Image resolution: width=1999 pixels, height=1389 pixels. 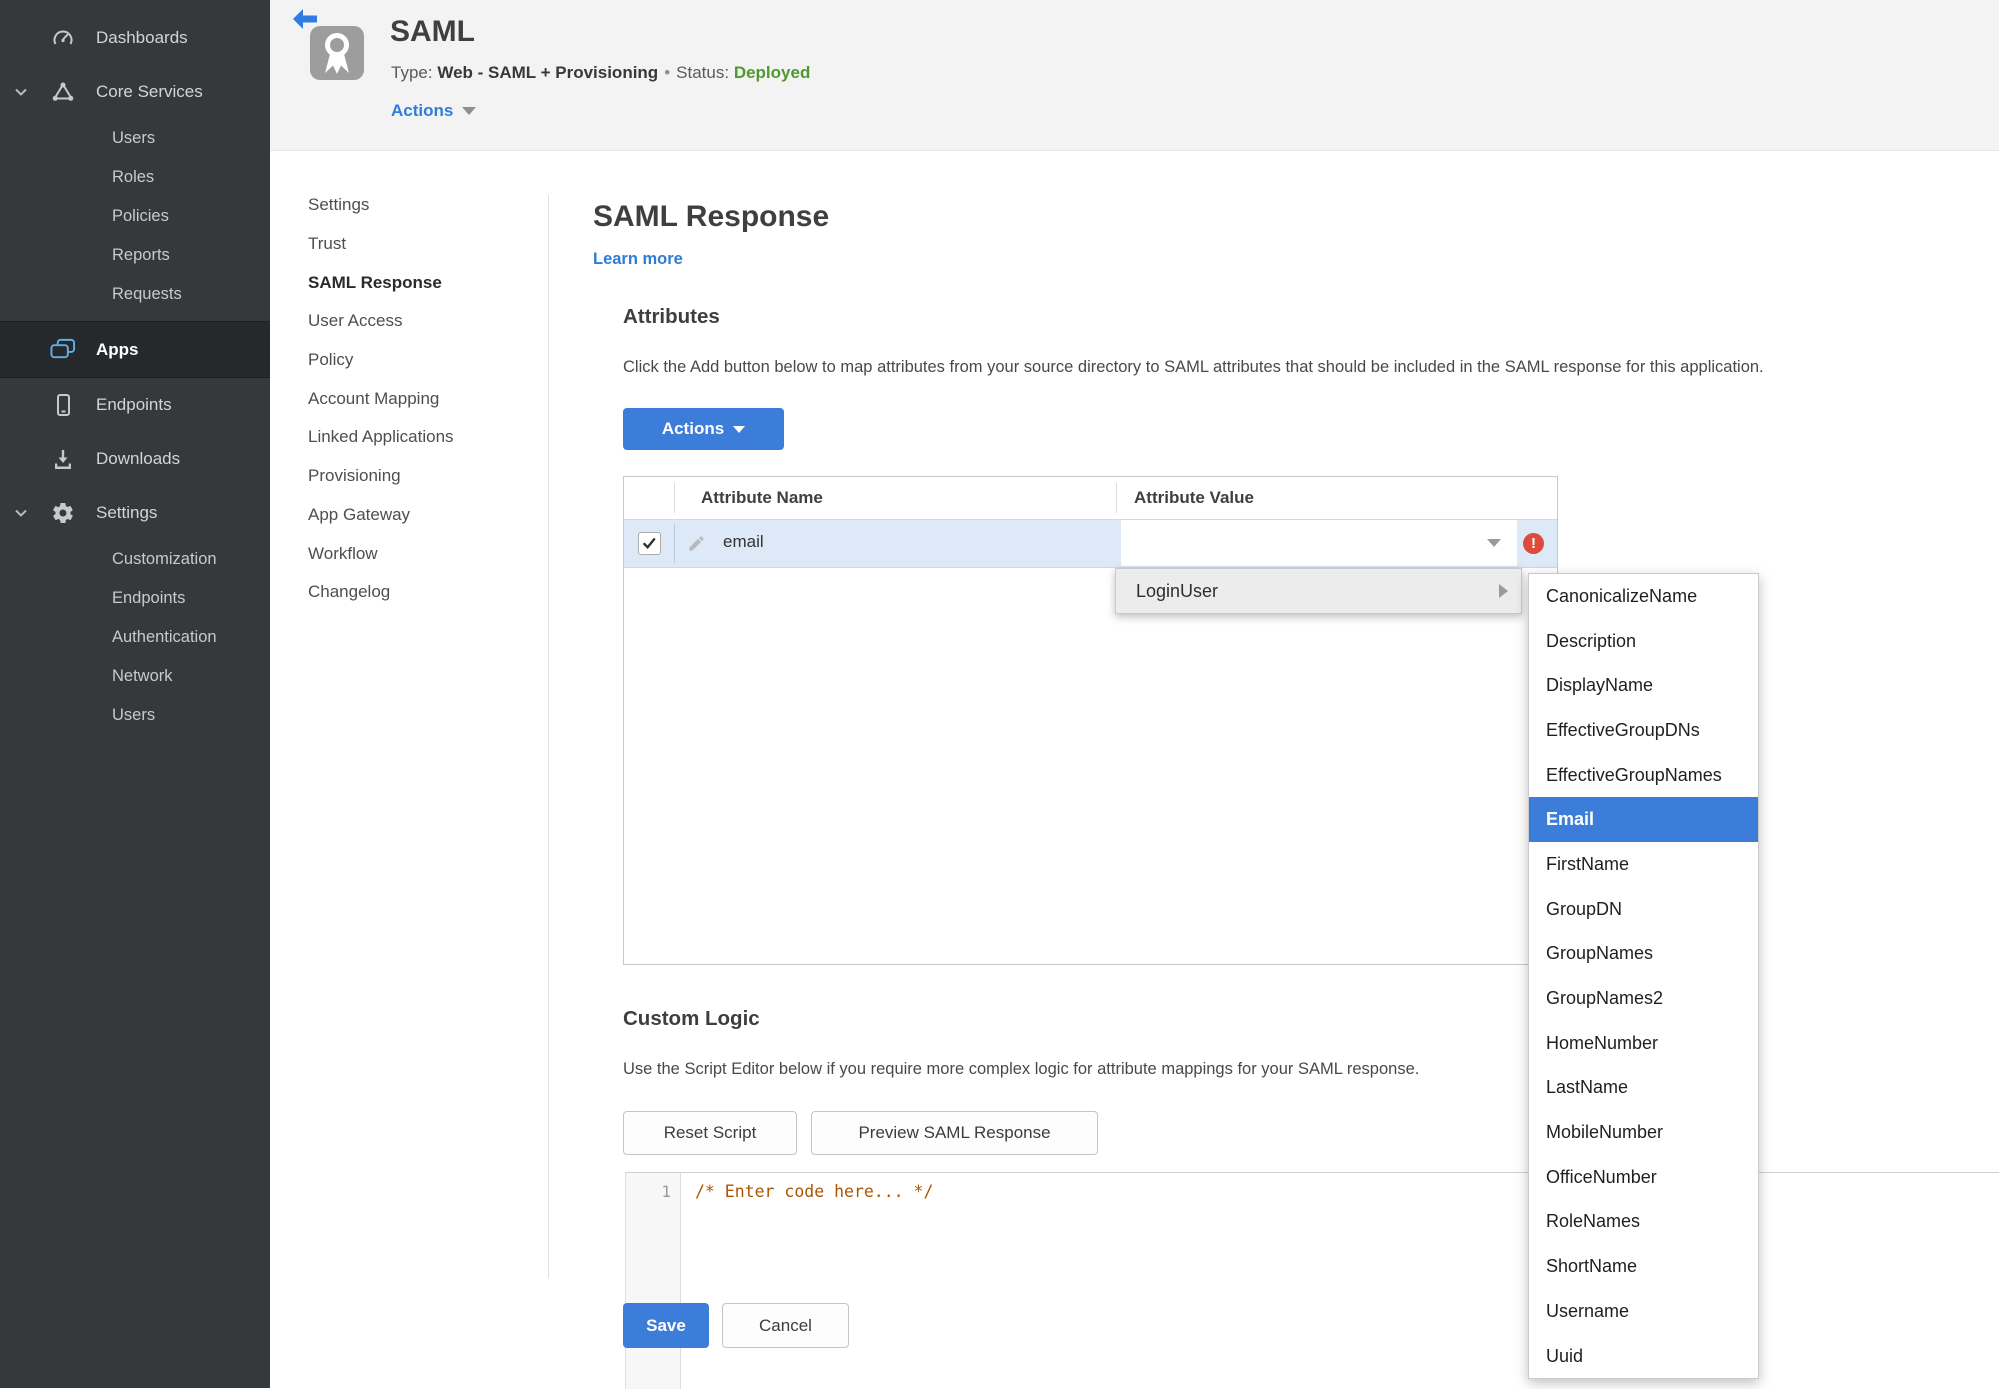 I want to click on subnav-item: Trust, so click(x=381, y=244).